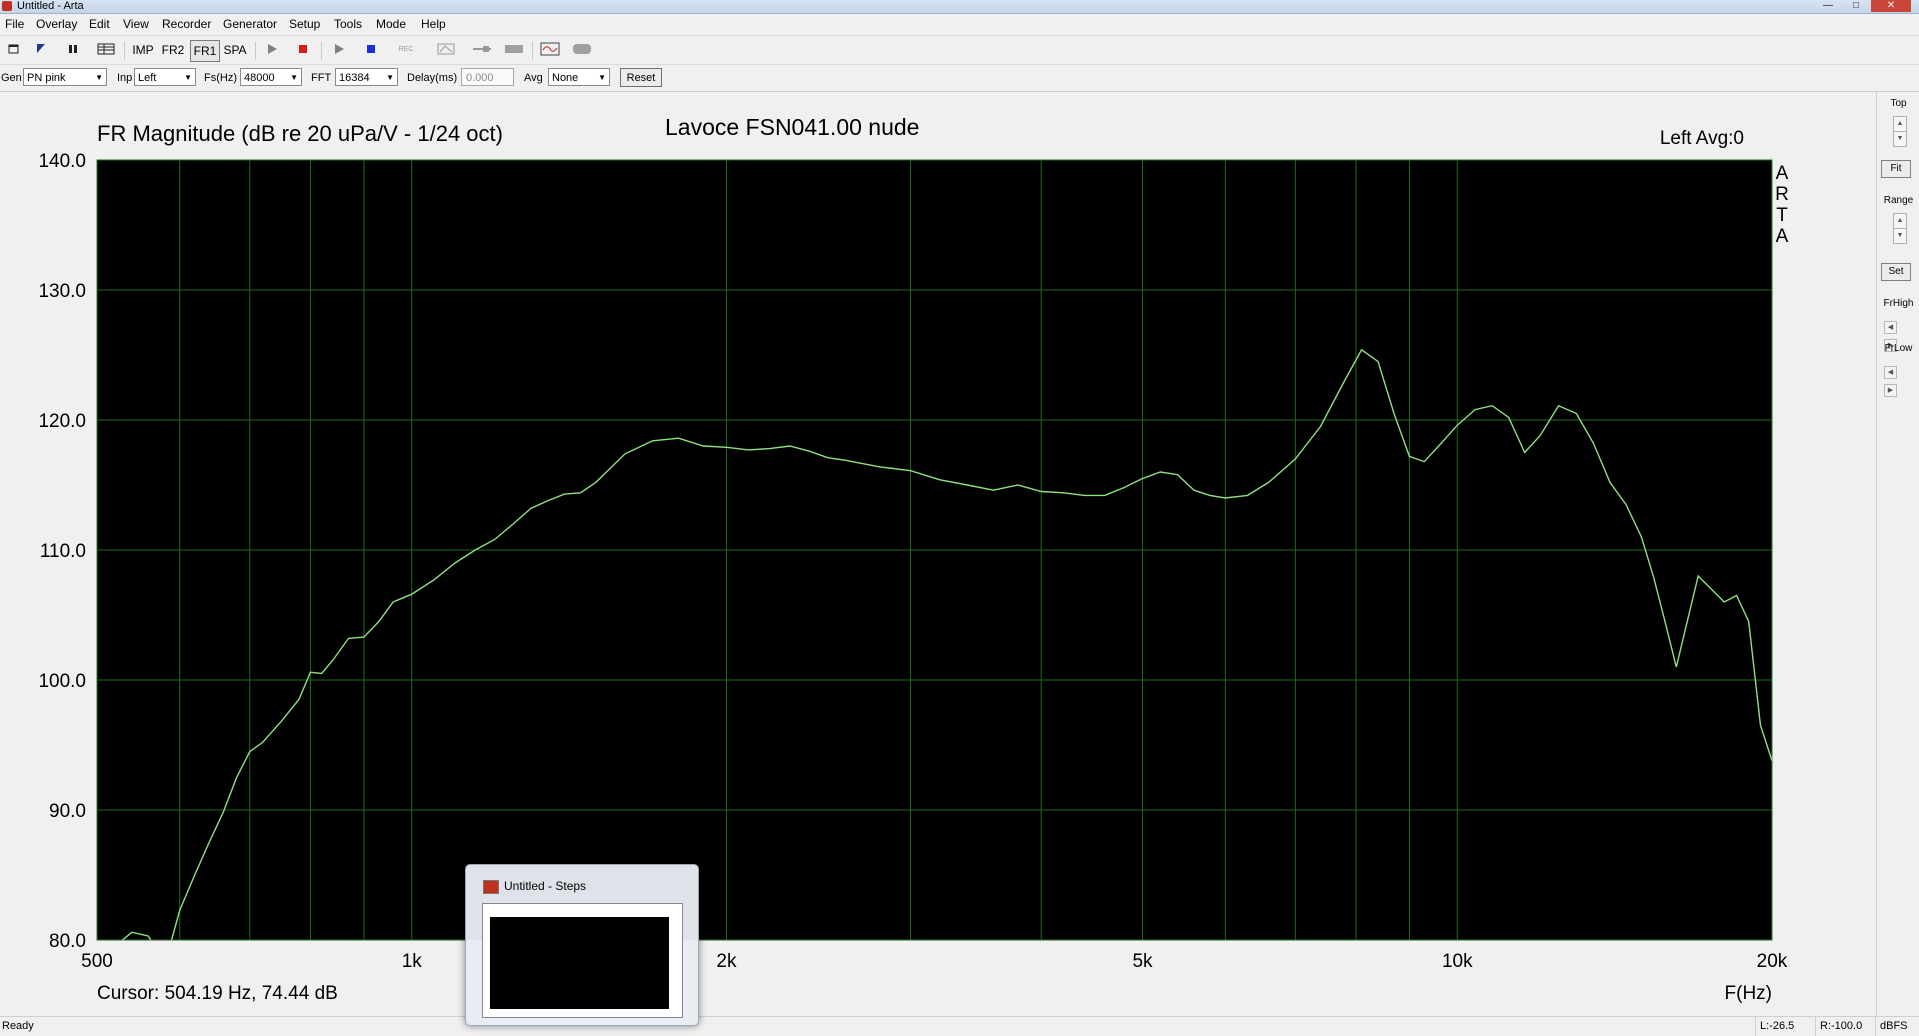  I want to click on mode-spa-button: SPA, so click(235, 50).